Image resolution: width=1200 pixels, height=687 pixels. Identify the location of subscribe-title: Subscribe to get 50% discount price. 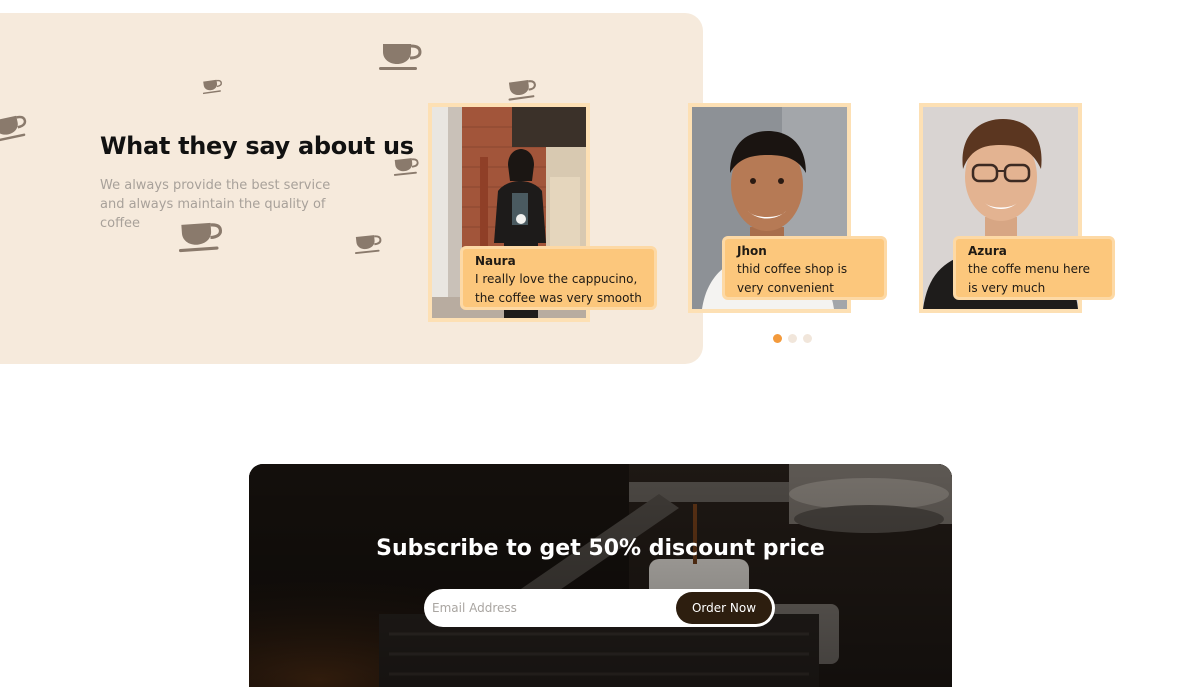
(600, 548).